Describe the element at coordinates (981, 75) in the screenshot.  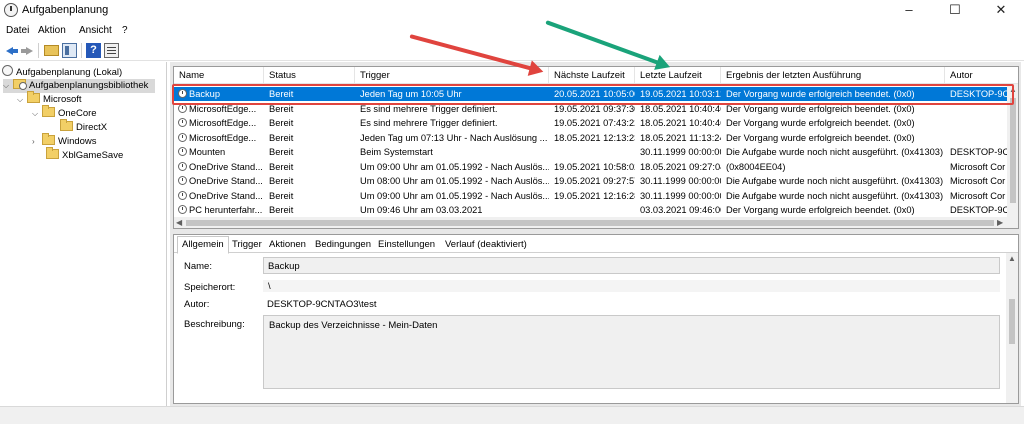
I see `column-header-author: Autor` at that location.